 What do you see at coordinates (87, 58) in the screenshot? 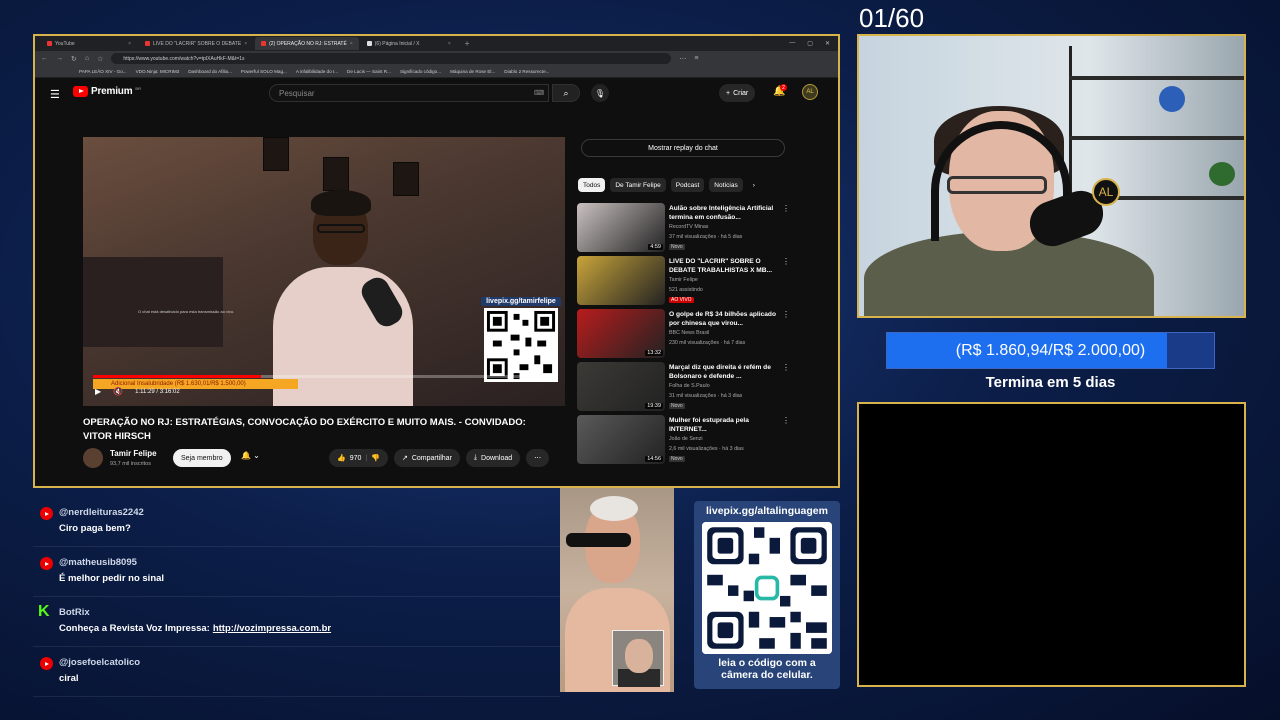
I see `home-icon: ⌂` at bounding box center [87, 58].